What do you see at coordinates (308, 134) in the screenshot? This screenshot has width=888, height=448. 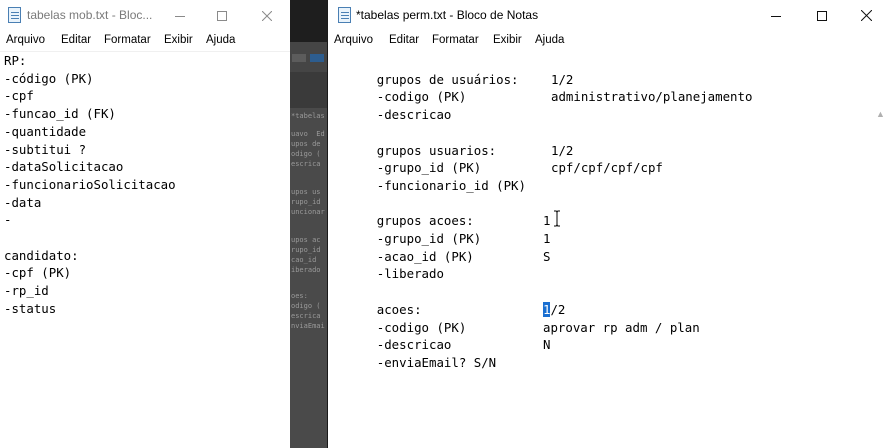 I see `ghost-text: uavo Ed` at bounding box center [308, 134].